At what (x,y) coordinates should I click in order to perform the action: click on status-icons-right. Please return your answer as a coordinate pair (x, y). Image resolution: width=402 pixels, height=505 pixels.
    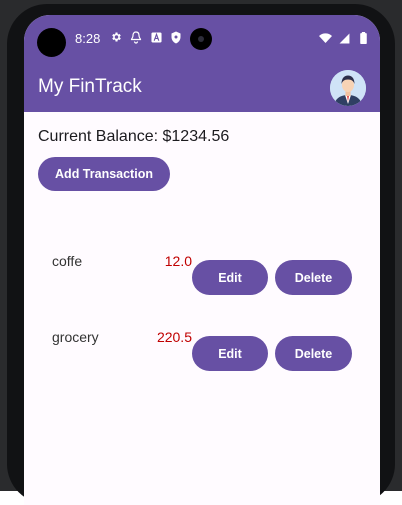
    Looking at the image, I should click on (344, 38).